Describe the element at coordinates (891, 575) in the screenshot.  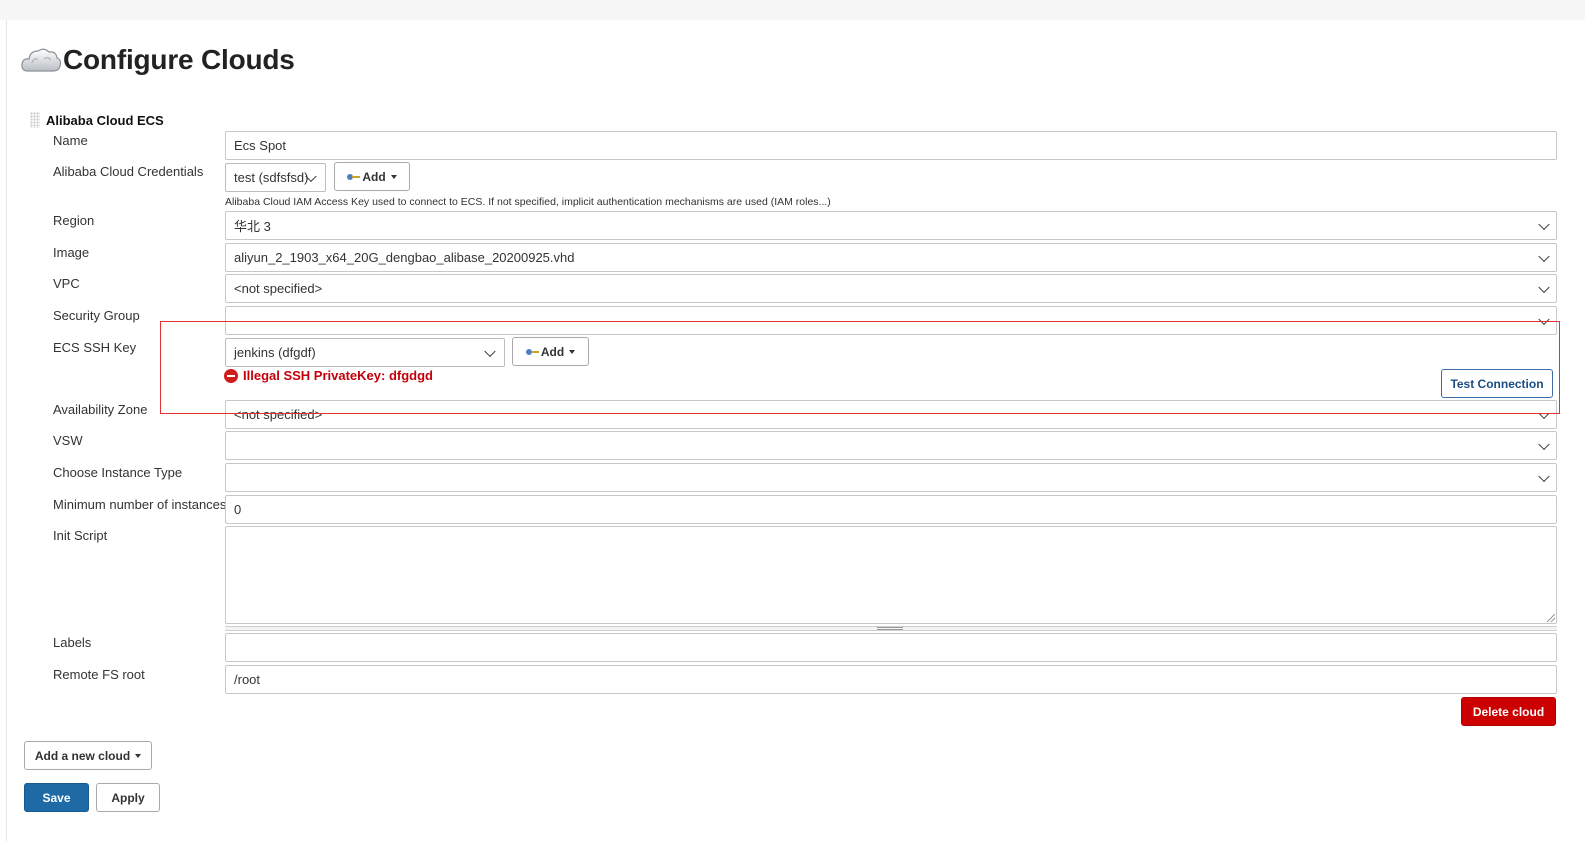
I see `init-script-textarea` at that location.